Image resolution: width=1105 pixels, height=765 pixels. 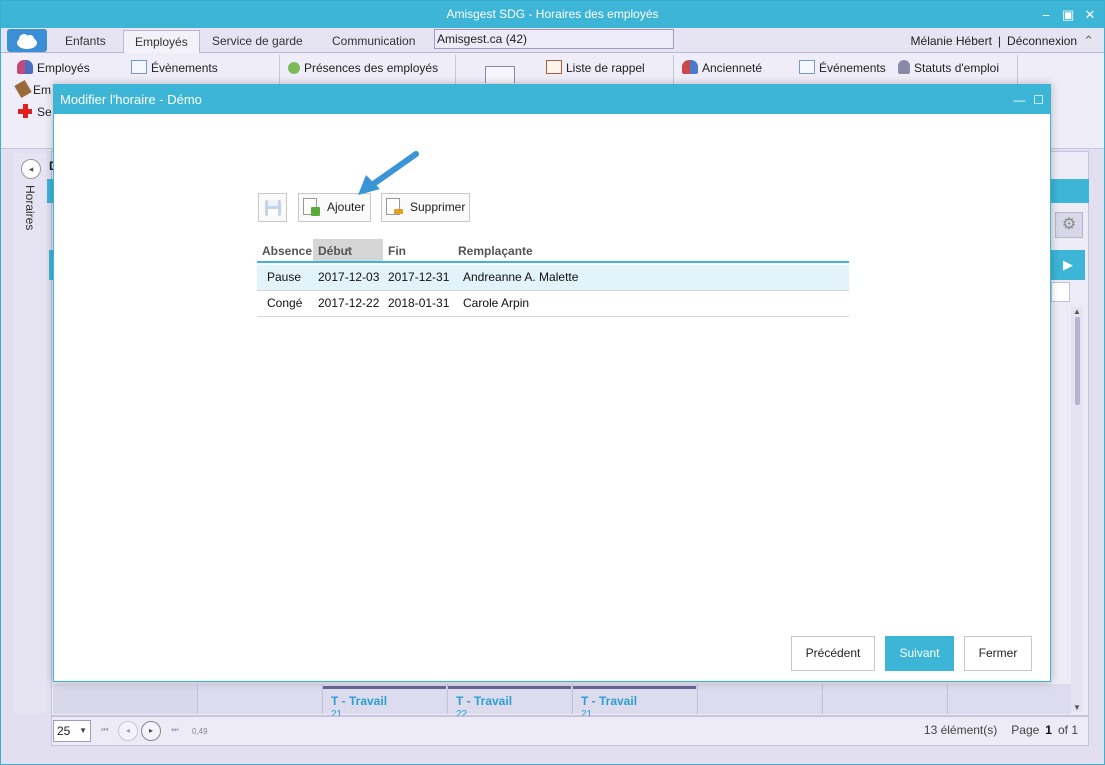 I want to click on window-controls: ⎯ ▣ ✕, so click(x=1068, y=14).